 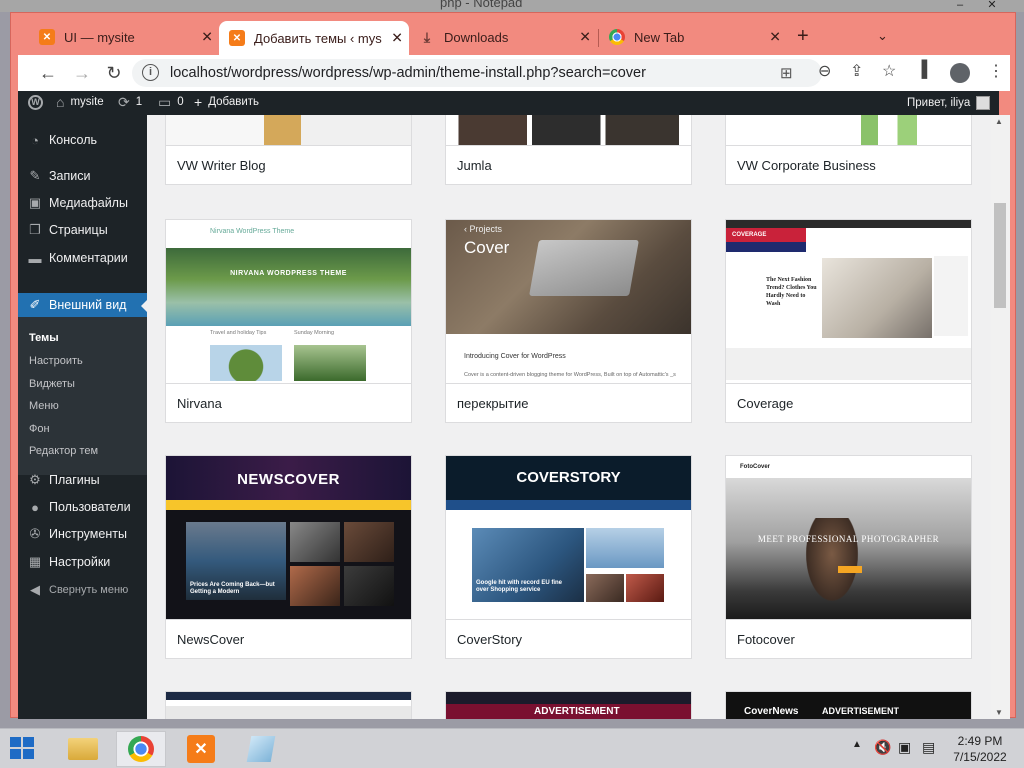 What do you see at coordinates (427, 36) in the screenshot?
I see `download-icon: ⤓` at bounding box center [427, 36].